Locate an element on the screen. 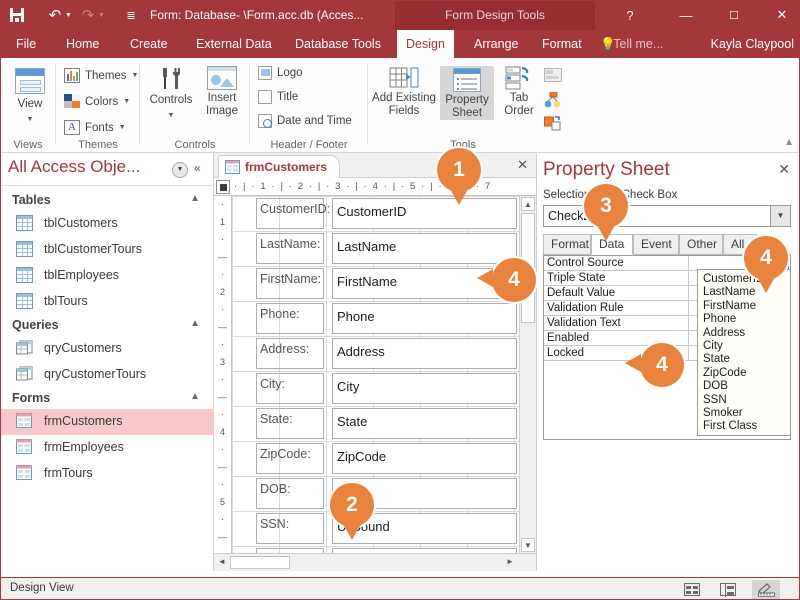 This screenshot has width=800, height=600. view-button: View ▼ is located at coordinates (30, 97).